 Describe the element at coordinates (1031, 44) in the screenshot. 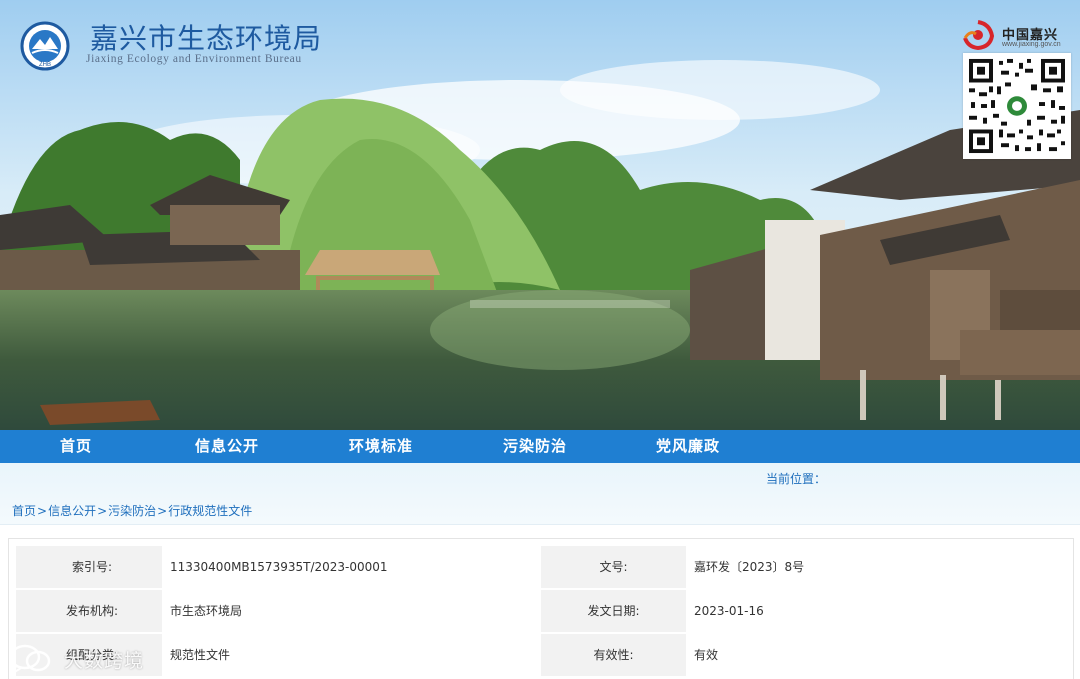

I see `gov-logo-domain: www.jiaxing.gov.cn` at that location.